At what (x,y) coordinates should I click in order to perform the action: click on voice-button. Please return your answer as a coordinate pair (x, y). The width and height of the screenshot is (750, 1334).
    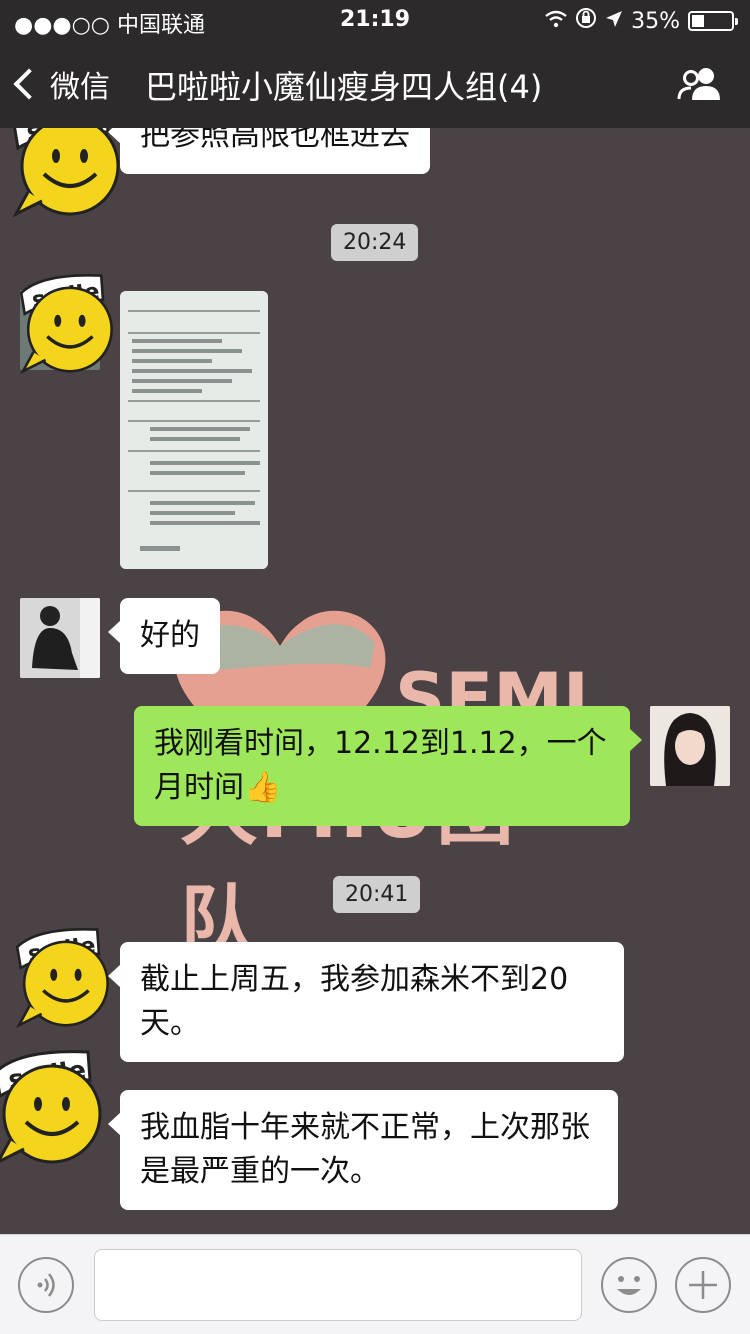
    Looking at the image, I should click on (46, 1285).